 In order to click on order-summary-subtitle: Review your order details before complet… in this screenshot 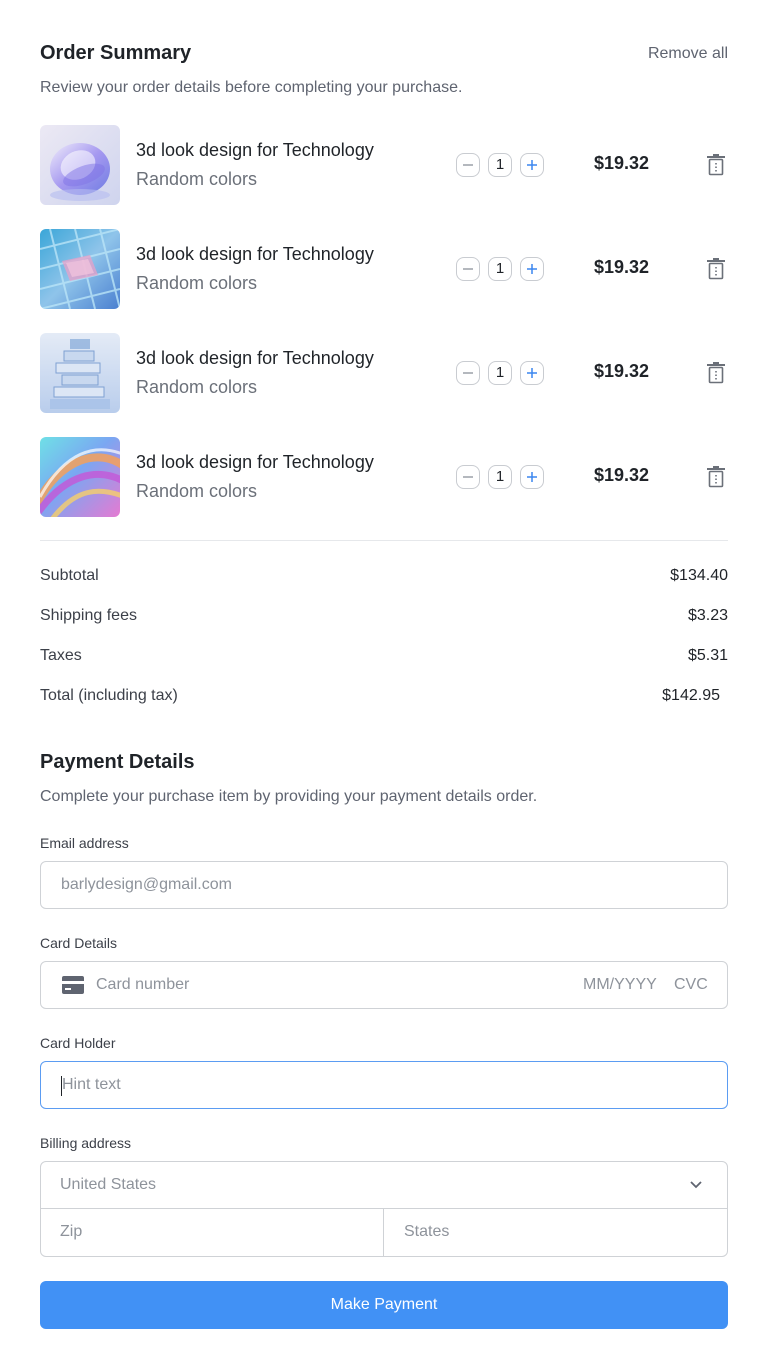, I will do `click(251, 87)`.